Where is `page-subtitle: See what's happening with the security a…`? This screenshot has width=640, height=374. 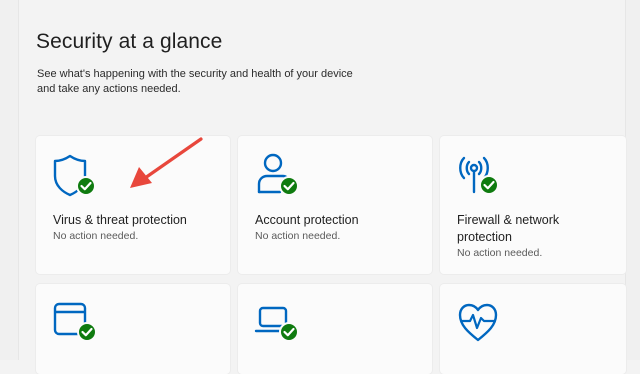
page-subtitle: See what's happening with the security a… is located at coordinates (217, 82).